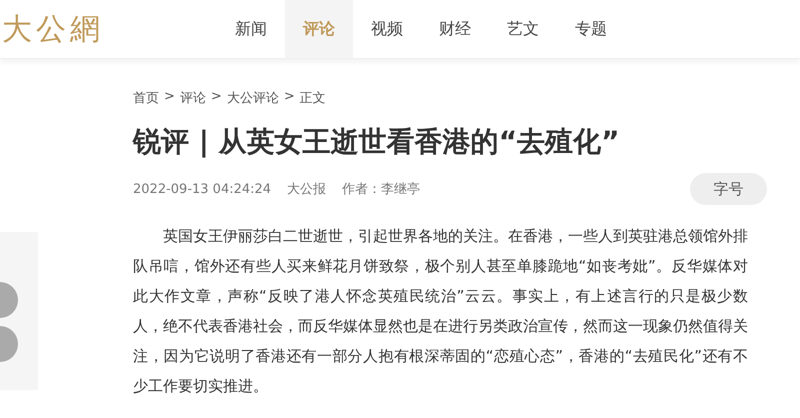 The image size is (800, 418). Describe the element at coordinates (306, 189) in the screenshot. I see `article-source: 大公报` at that location.